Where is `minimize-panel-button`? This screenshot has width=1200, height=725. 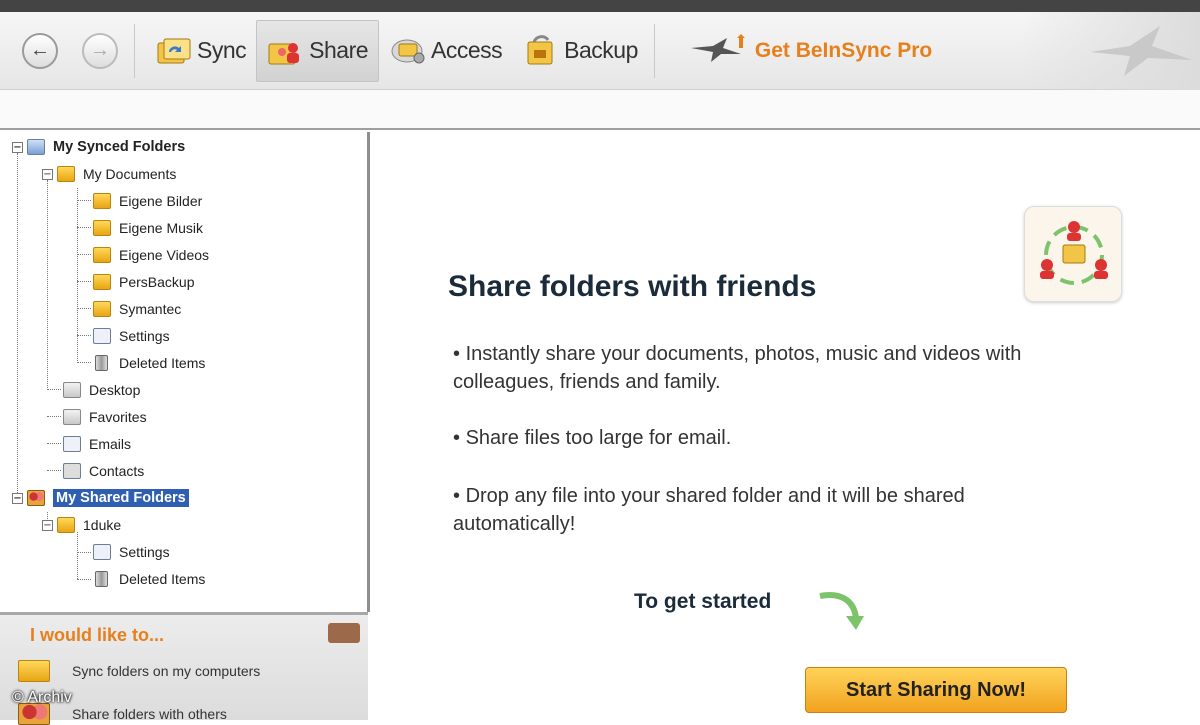
minimize-panel-button is located at coordinates (344, 633).